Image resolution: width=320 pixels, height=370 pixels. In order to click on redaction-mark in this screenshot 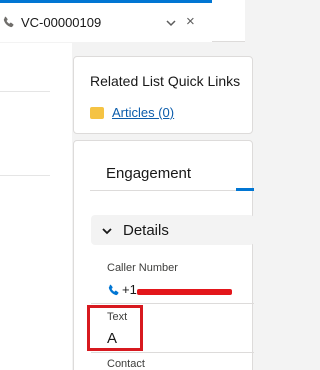, I will do `click(184, 292)`.